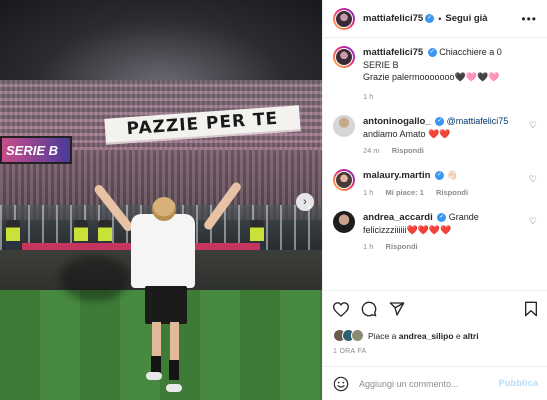 This screenshot has height=400, width=547. What do you see at coordinates (344, 57) in the screenshot?
I see `caption-avatar` at bounding box center [344, 57].